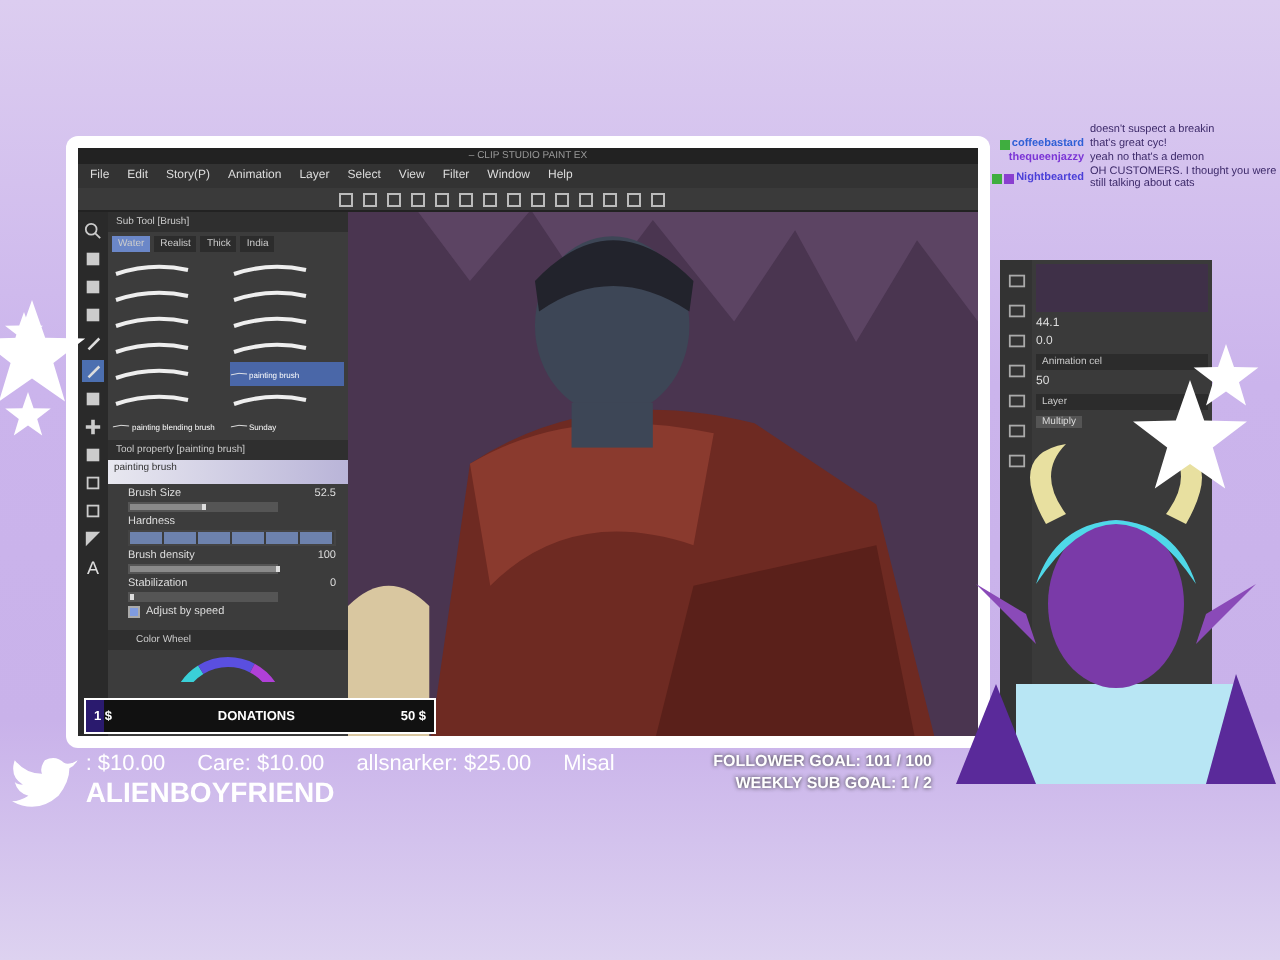 This screenshot has width=1280, height=960. What do you see at coordinates (93, 427) in the screenshot?
I see `plus-icon` at bounding box center [93, 427].